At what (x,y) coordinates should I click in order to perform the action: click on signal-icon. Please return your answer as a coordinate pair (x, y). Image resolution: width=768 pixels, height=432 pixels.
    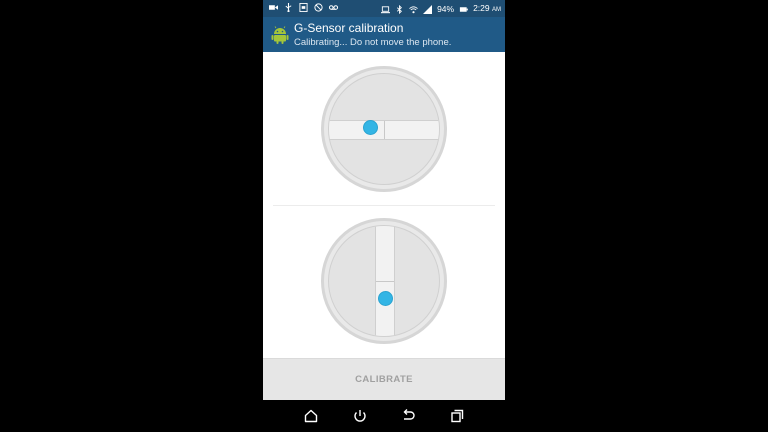
    Looking at the image, I should click on (428, 9).